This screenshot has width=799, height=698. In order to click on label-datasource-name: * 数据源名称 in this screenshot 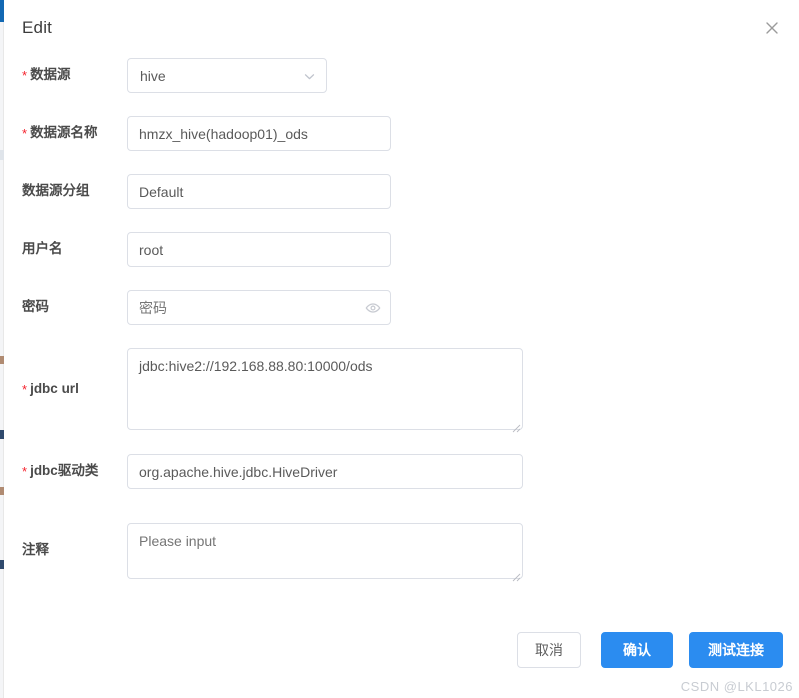, I will do `click(60, 133)`.